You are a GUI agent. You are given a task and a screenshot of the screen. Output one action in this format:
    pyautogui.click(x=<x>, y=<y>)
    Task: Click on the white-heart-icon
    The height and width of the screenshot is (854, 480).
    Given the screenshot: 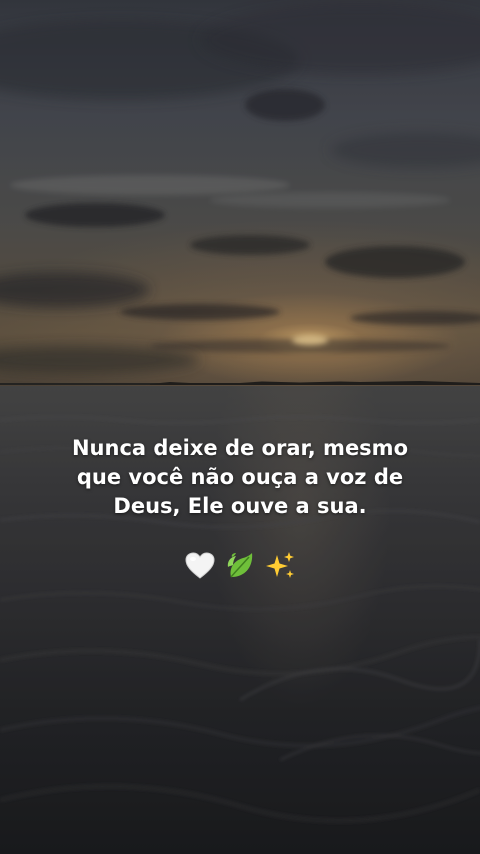 What is the action you would take?
    pyautogui.click(x=200, y=565)
    